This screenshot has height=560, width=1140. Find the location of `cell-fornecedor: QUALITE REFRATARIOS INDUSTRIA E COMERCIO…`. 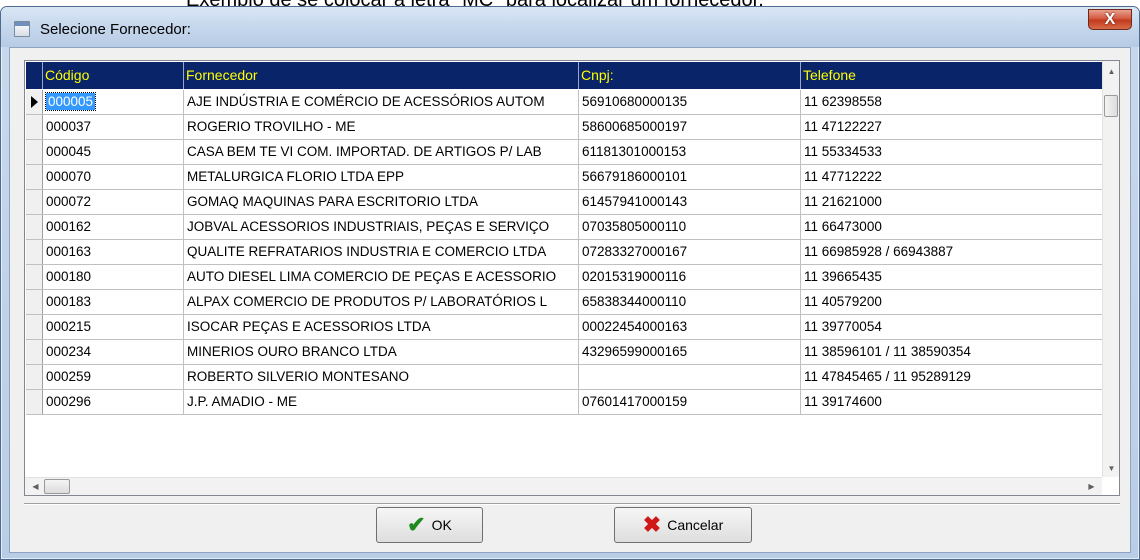

cell-fornecedor: QUALITE REFRATARIOS INDUSTRIA E COMERCIO… is located at coordinates (381, 252).